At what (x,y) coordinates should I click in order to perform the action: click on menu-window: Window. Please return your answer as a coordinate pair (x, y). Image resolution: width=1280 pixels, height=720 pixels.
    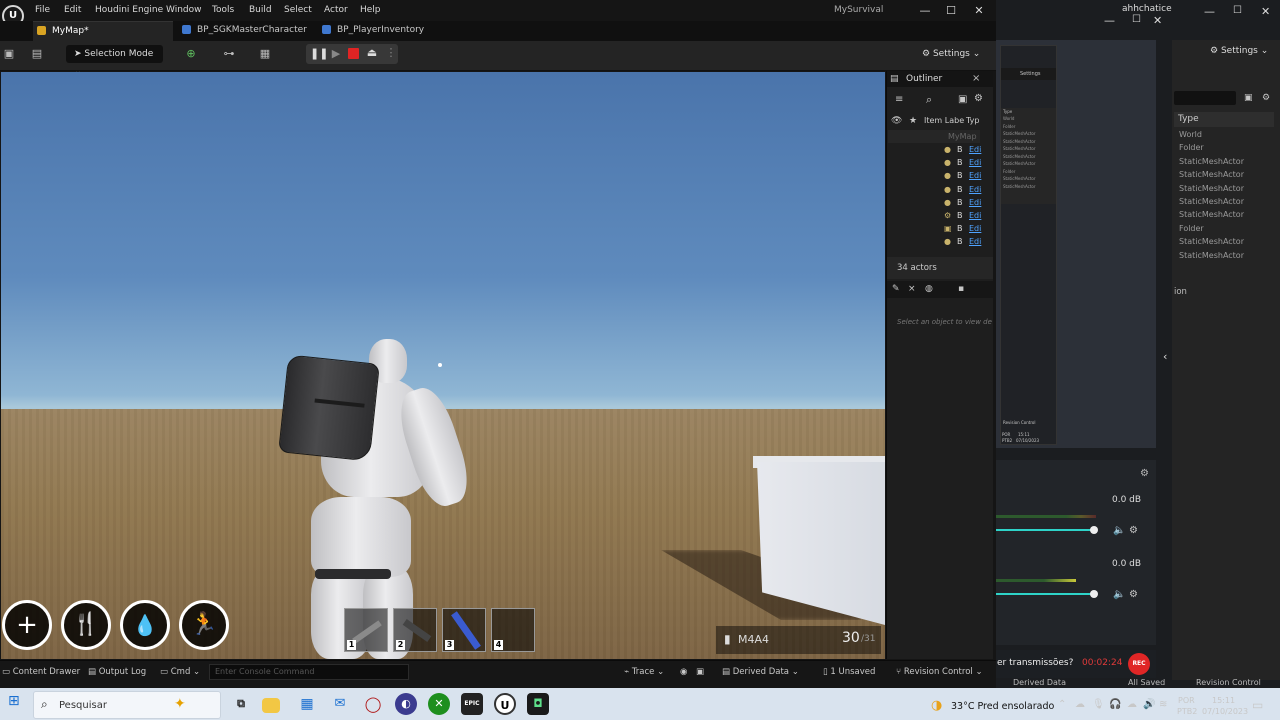
    Looking at the image, I should click on (184, 10).